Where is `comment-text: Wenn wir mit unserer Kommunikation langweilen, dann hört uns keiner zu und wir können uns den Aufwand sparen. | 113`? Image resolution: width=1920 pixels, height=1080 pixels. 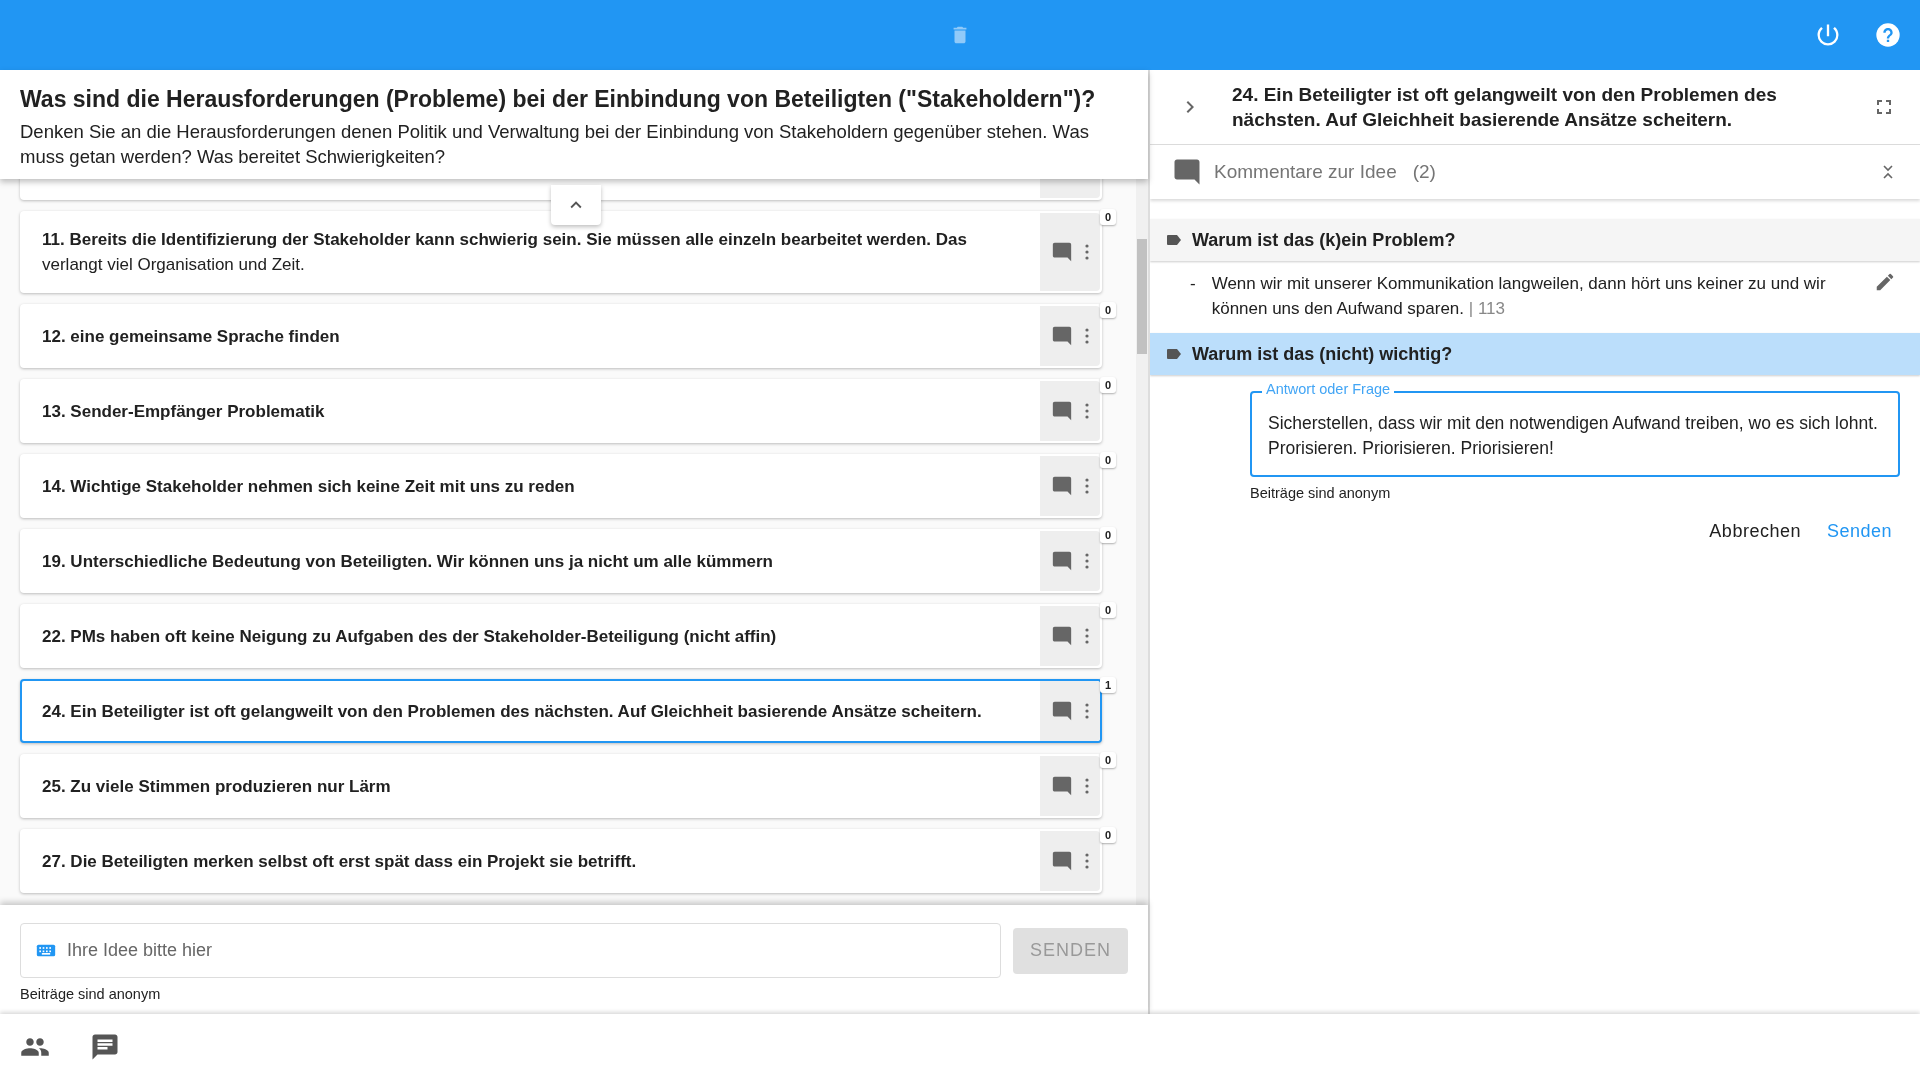
comment-text: Wenn wir mit unserer Kommunikation langweilen, dann hört uns keiner zu und wir können uns den Aufwand sparen. | 113 is located at coordinates (1519, 296).